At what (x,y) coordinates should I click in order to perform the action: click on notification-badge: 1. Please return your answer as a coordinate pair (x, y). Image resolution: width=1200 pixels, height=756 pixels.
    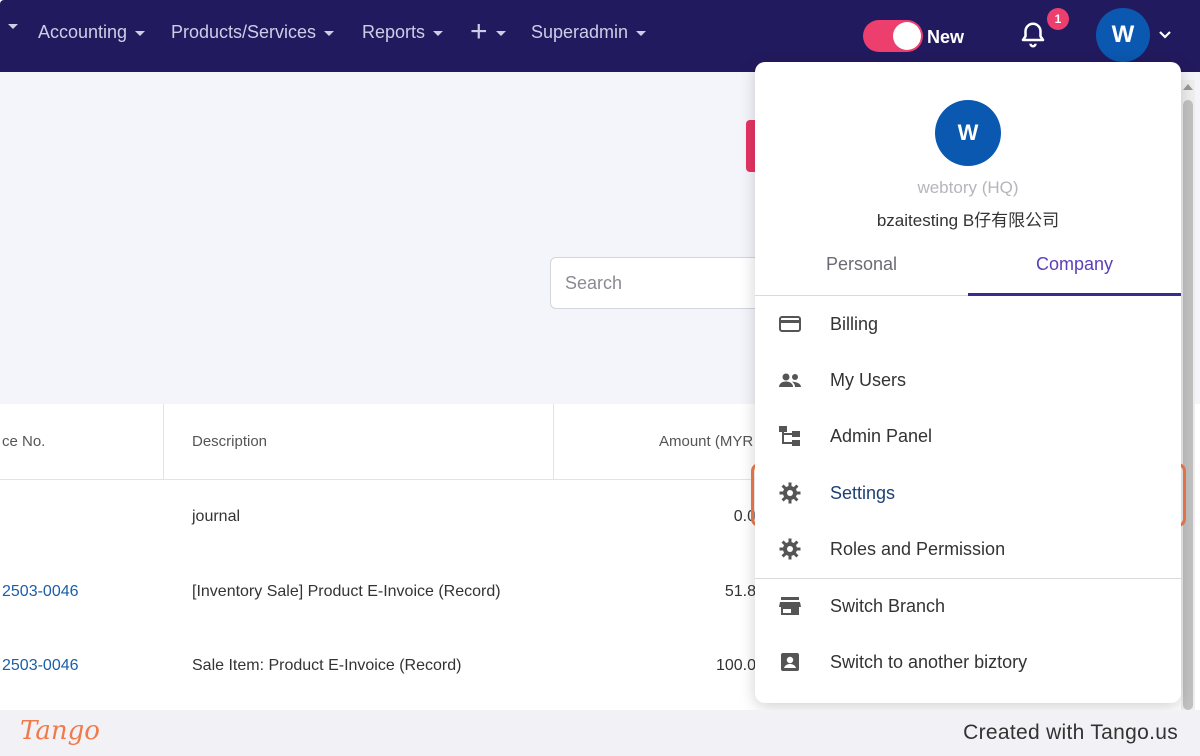
    Looking at the image, I should click on (1058, 19).